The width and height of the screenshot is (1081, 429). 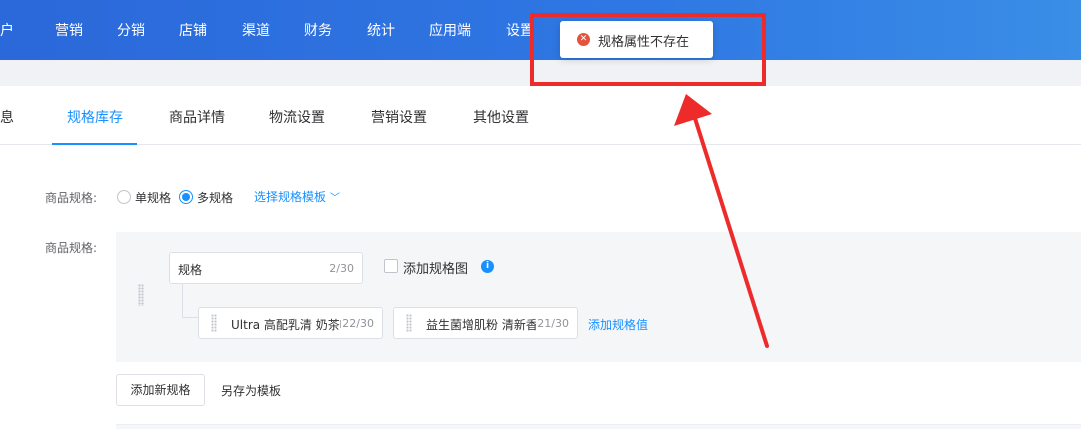 I want to click on select-template-link: 选择规格模板 ﹀, so click(x=297, y=196).